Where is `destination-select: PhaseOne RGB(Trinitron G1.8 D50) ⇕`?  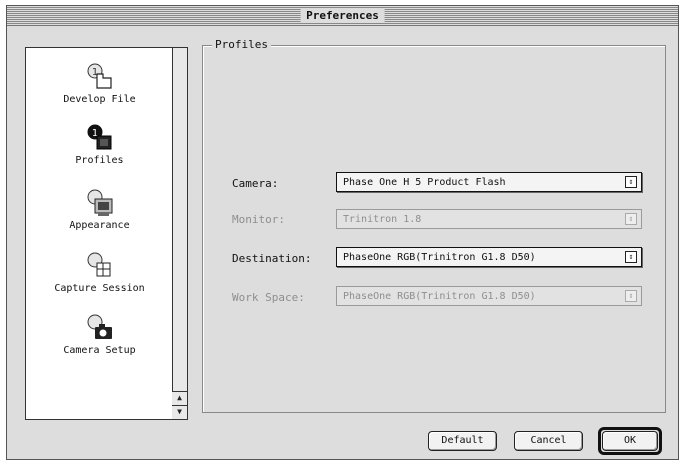
destination-select: PhaseOne RGB(Trinitron G1.8 D50) ⇕ is located at coordinates (489, 257).